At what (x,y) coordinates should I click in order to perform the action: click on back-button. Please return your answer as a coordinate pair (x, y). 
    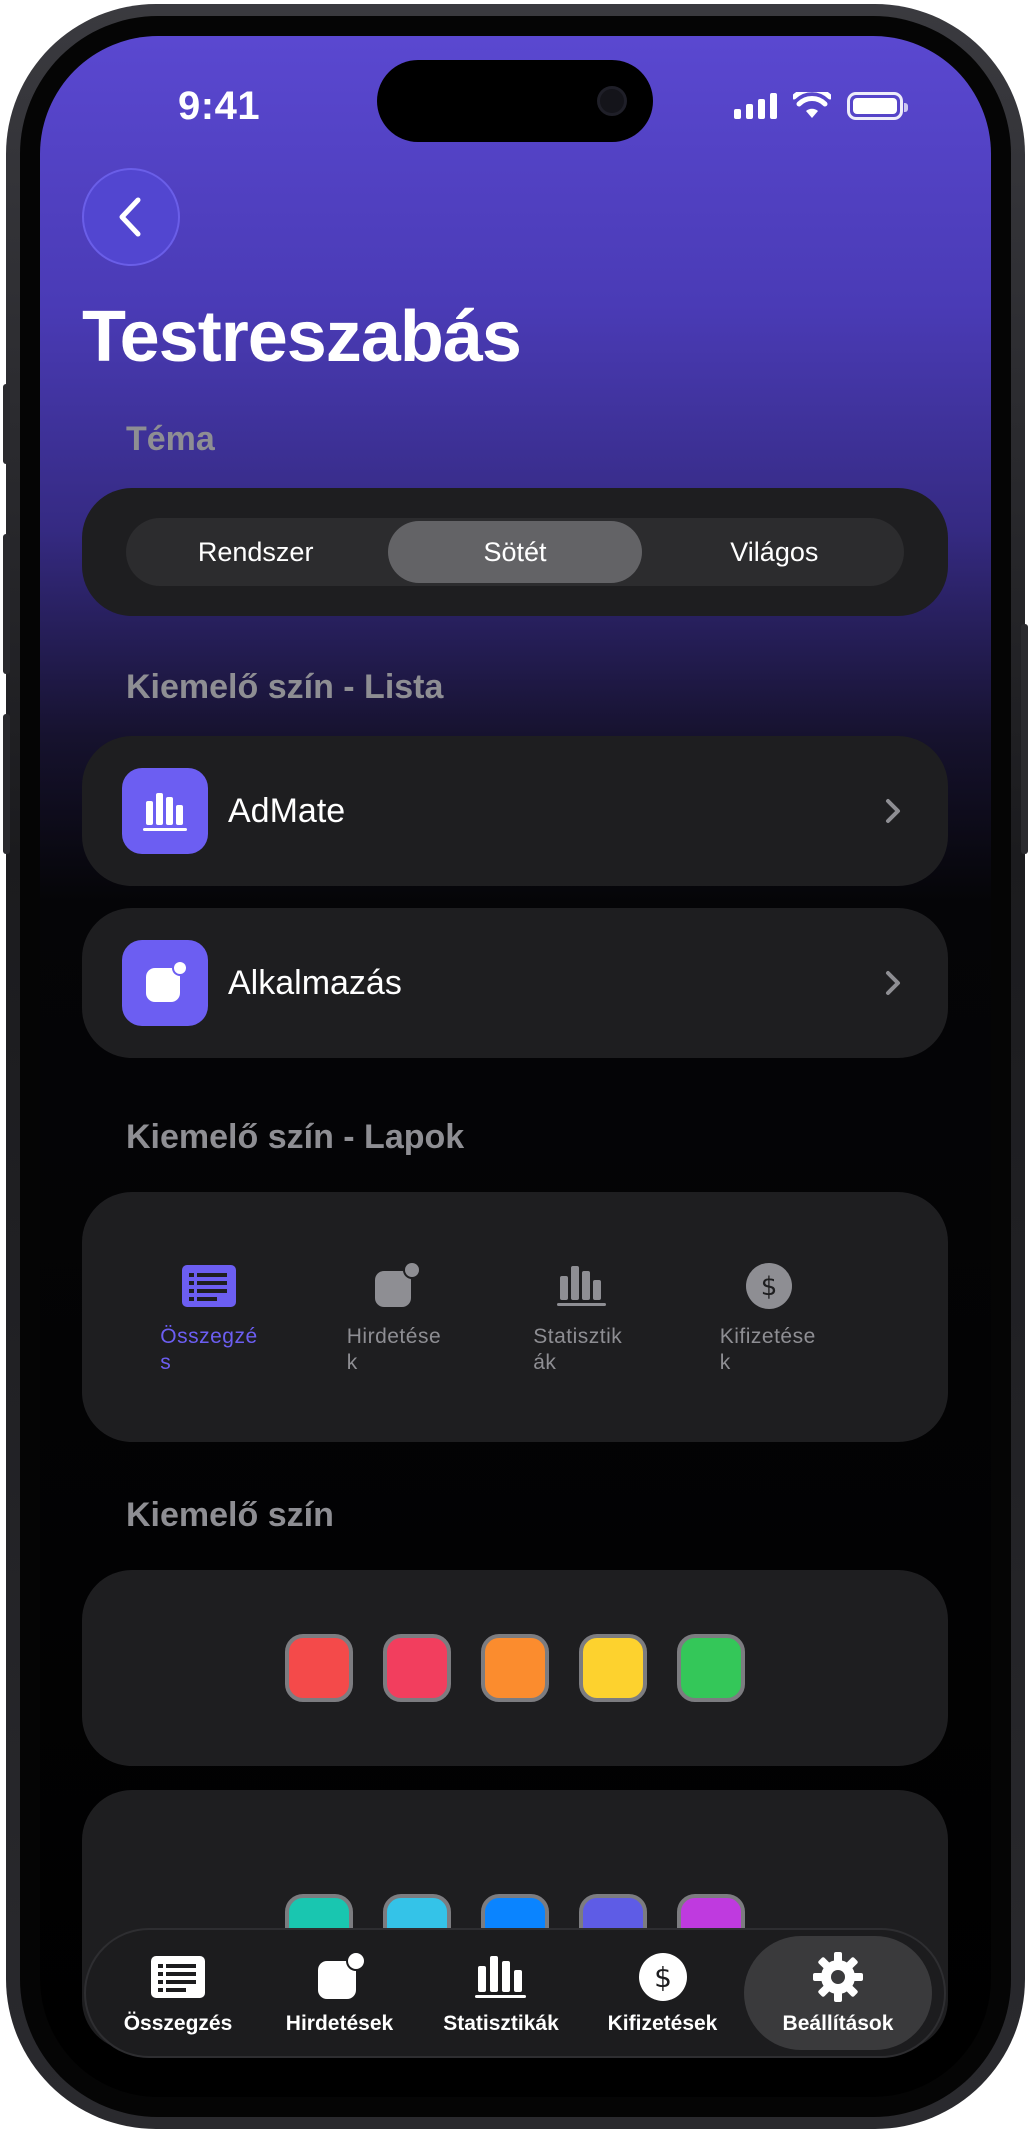
    Looking at the image, I should click on (131, 217).